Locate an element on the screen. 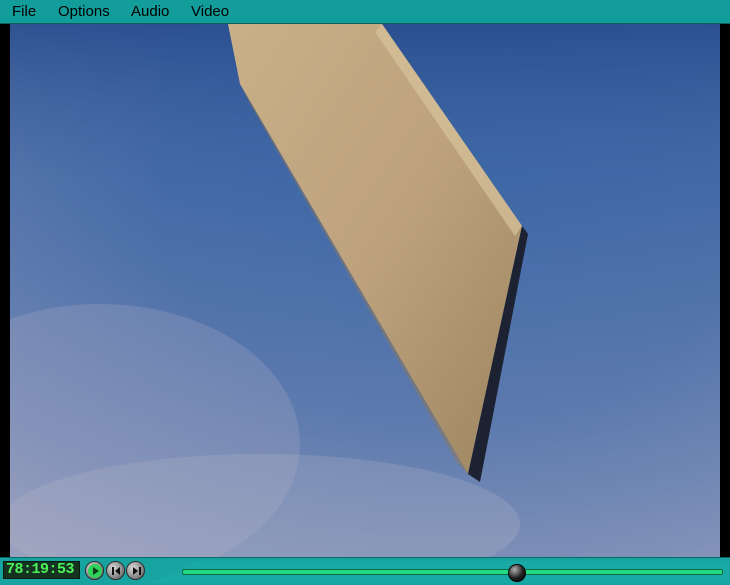 This screenshot has width=730, height=585. menu-video: Video is located at coordinates (210, 12).